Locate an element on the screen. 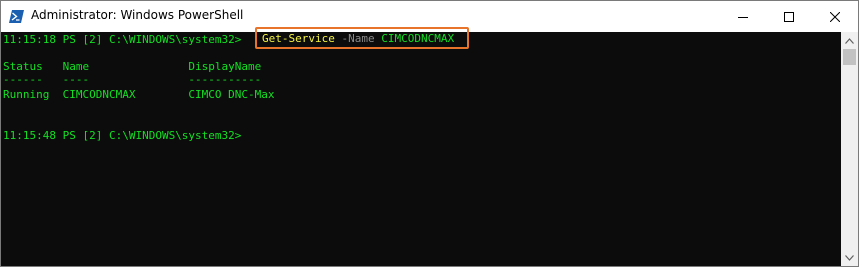 The width and height of the screenshot is (859, 267). close-button is located at coordinates (835, 16).